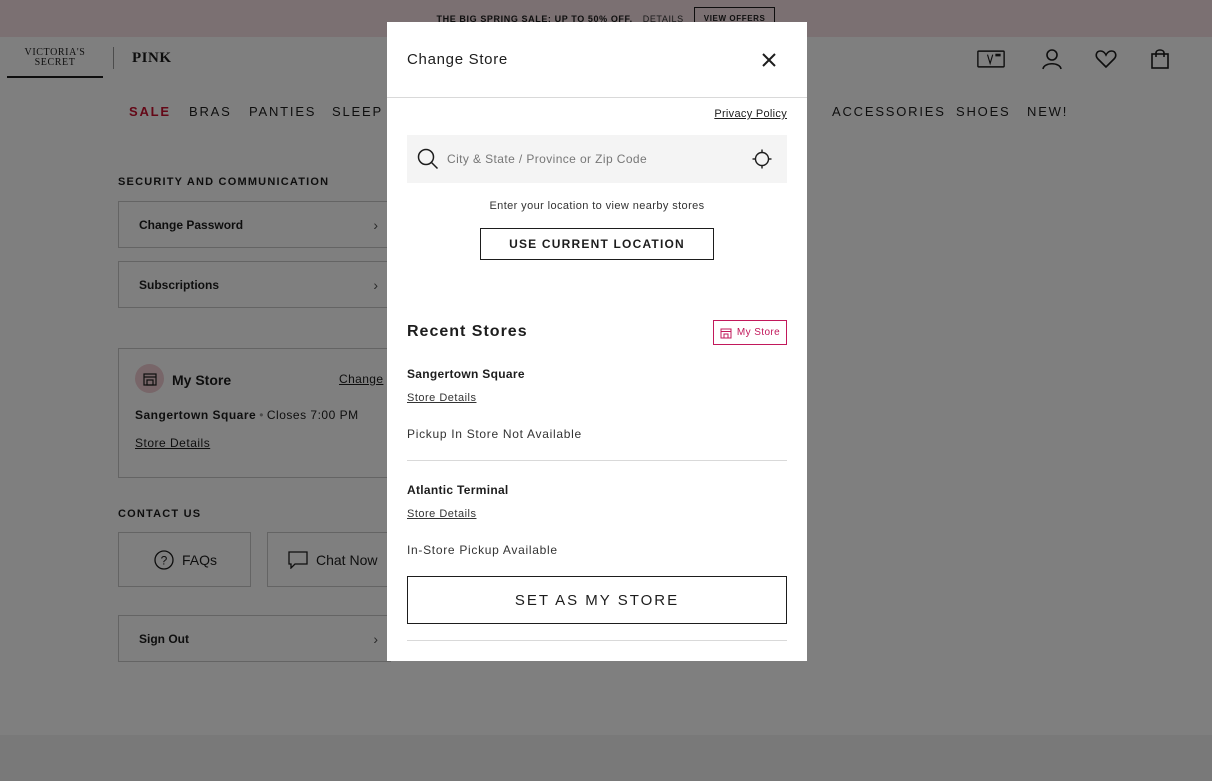 This screenshot has width=1212, height=781. Describe the element at coordinates (428, 159) in the screenshot. I see `search-icon` at that location.